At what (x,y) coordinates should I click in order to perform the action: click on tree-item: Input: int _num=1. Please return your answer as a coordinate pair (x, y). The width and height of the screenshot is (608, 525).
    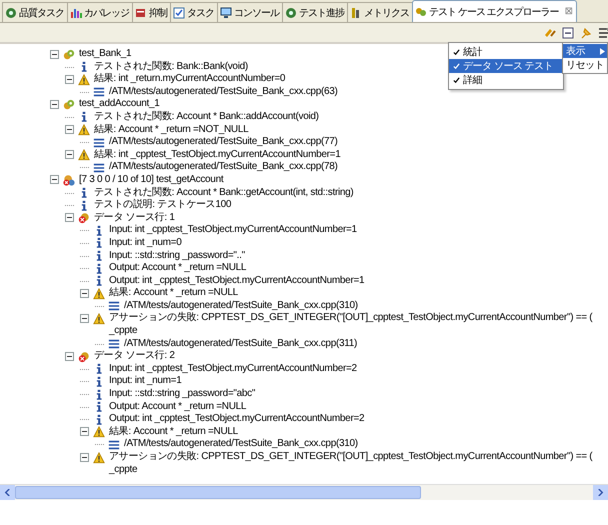
    Looking at the image, I should click on (146, 381).